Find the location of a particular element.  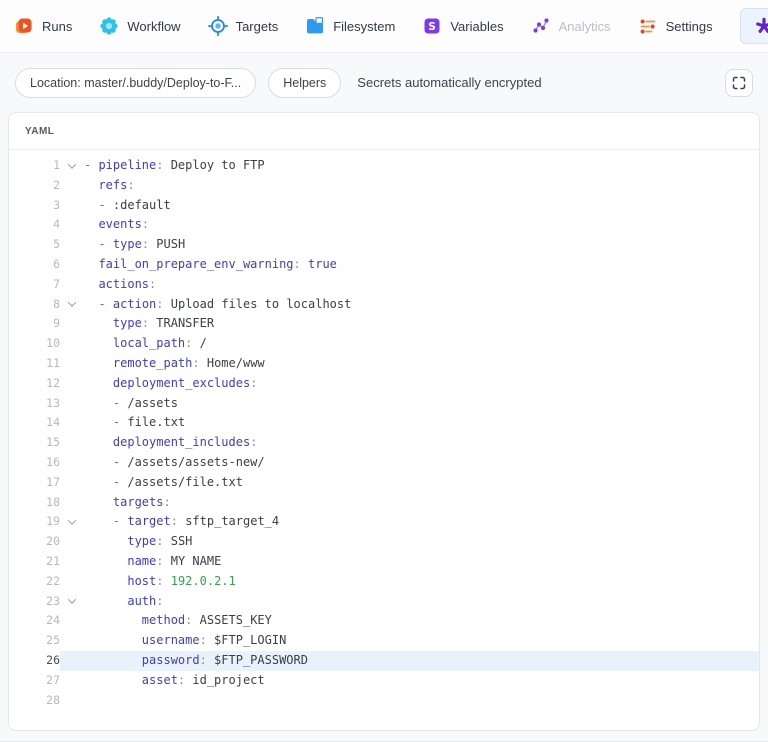

code-text: deployment_includes: is located at coordinates (185, 442).